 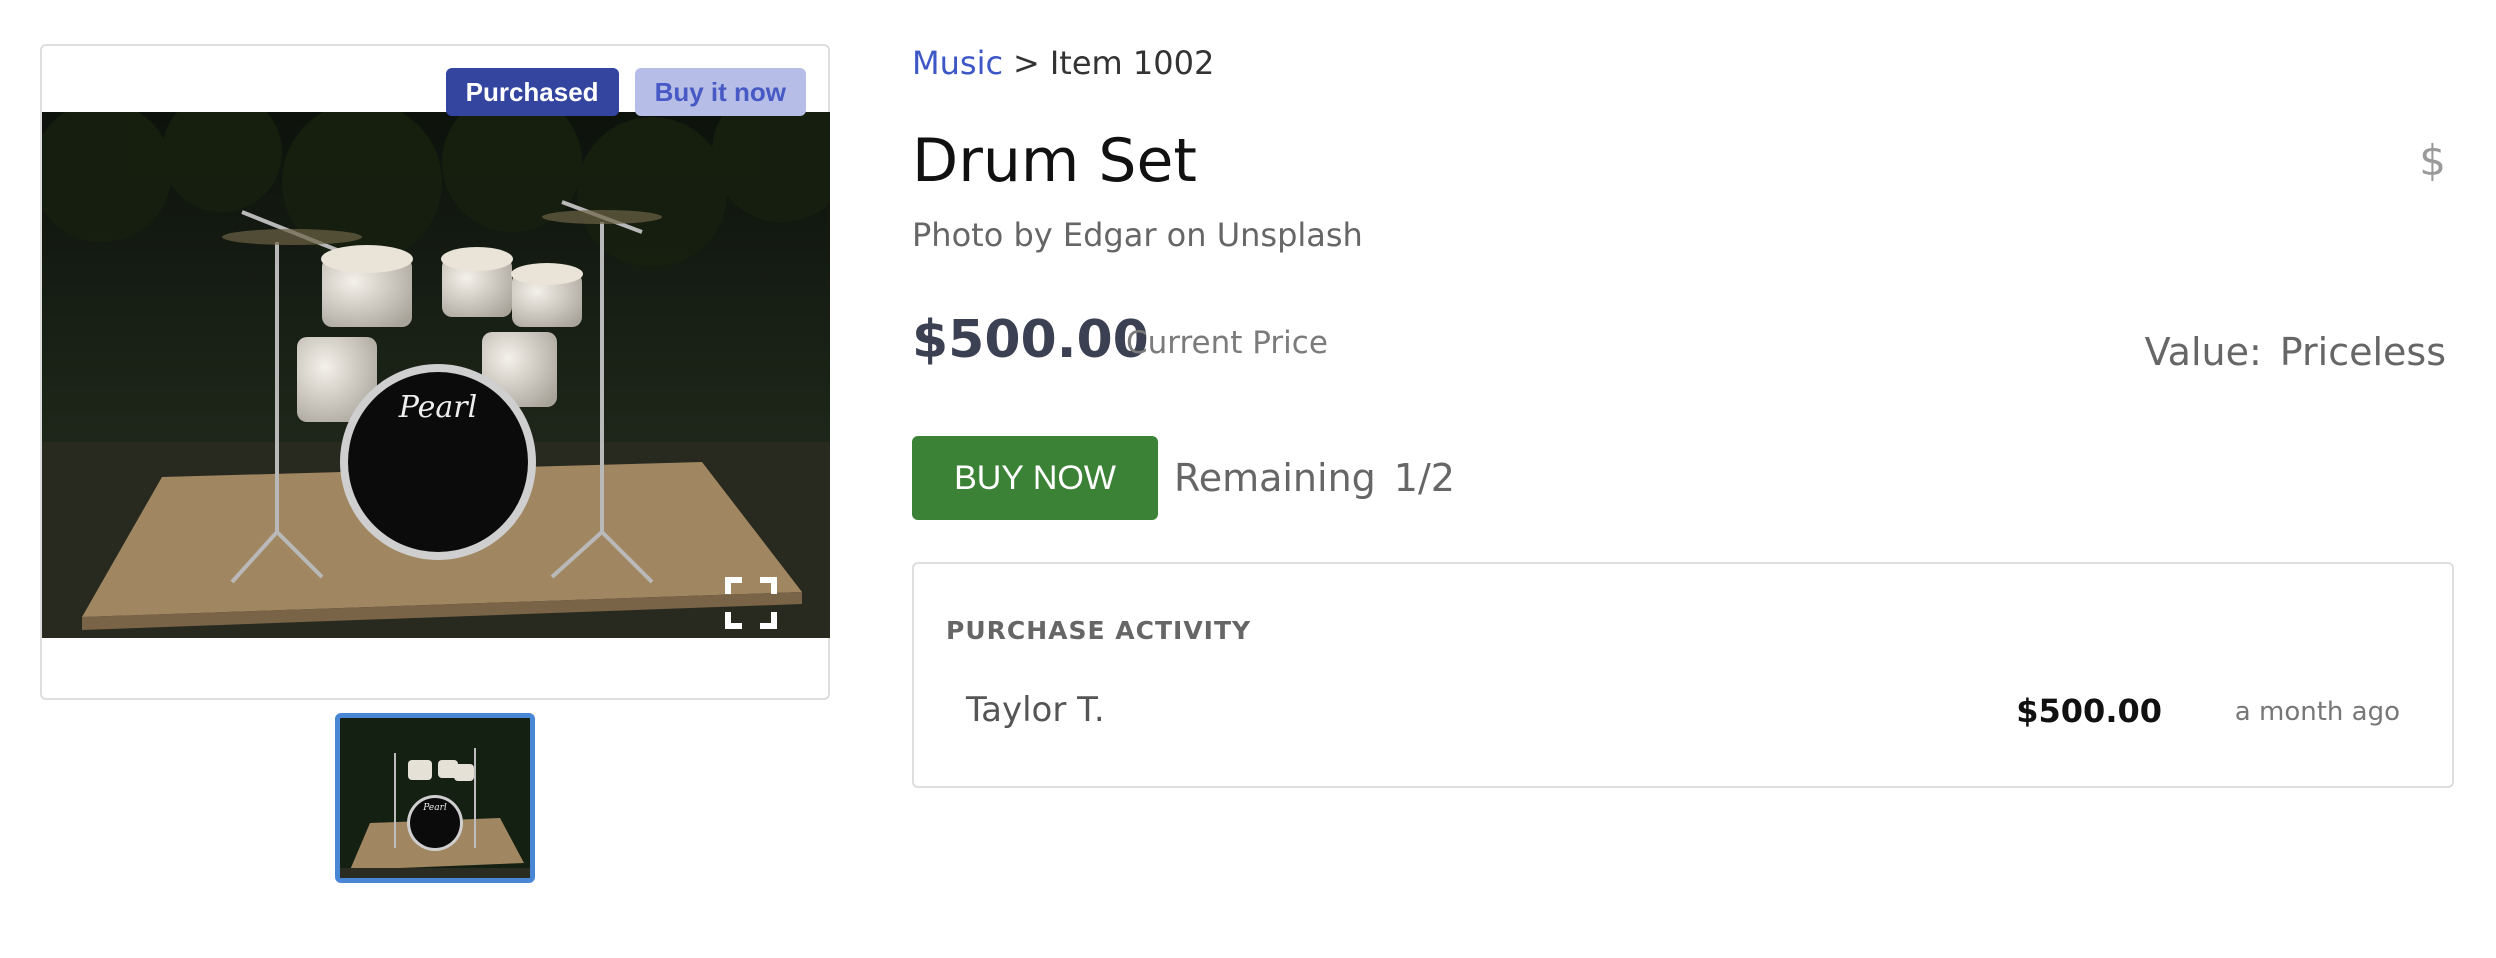 What do you see at coordinates (2362, 352) in the screenshot?
I see `value-text: Priceless` at bounding box center [2362, 352].